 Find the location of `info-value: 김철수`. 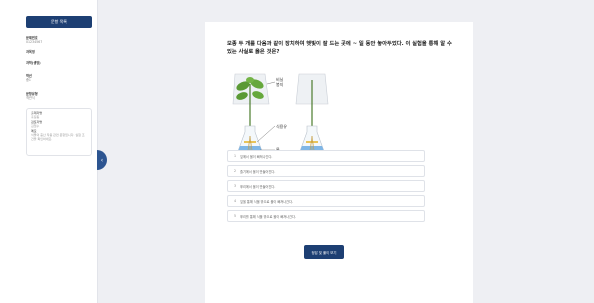

info-value: 김철수 is located at coordinates (35, 125).